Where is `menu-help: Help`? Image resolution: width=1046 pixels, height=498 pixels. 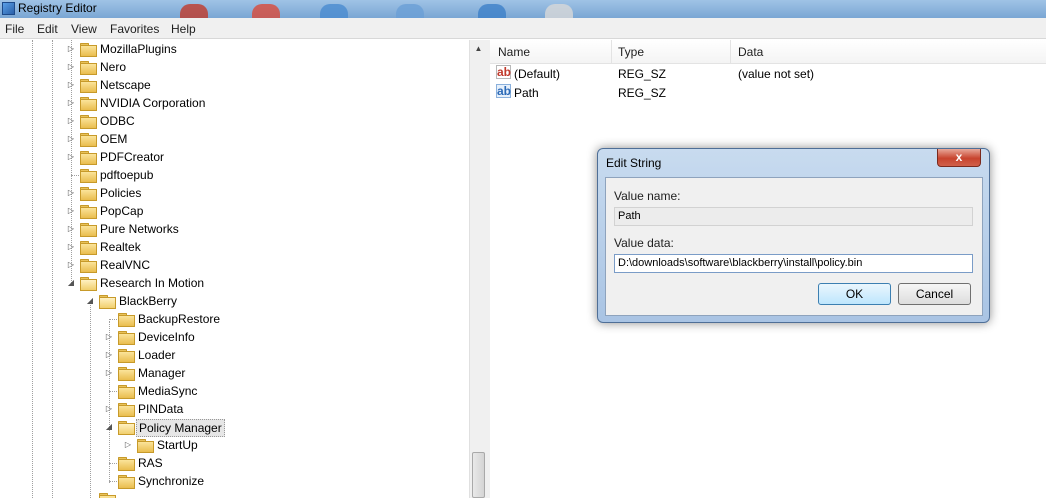 menu-help: Help is located at coordinates (183, 29).